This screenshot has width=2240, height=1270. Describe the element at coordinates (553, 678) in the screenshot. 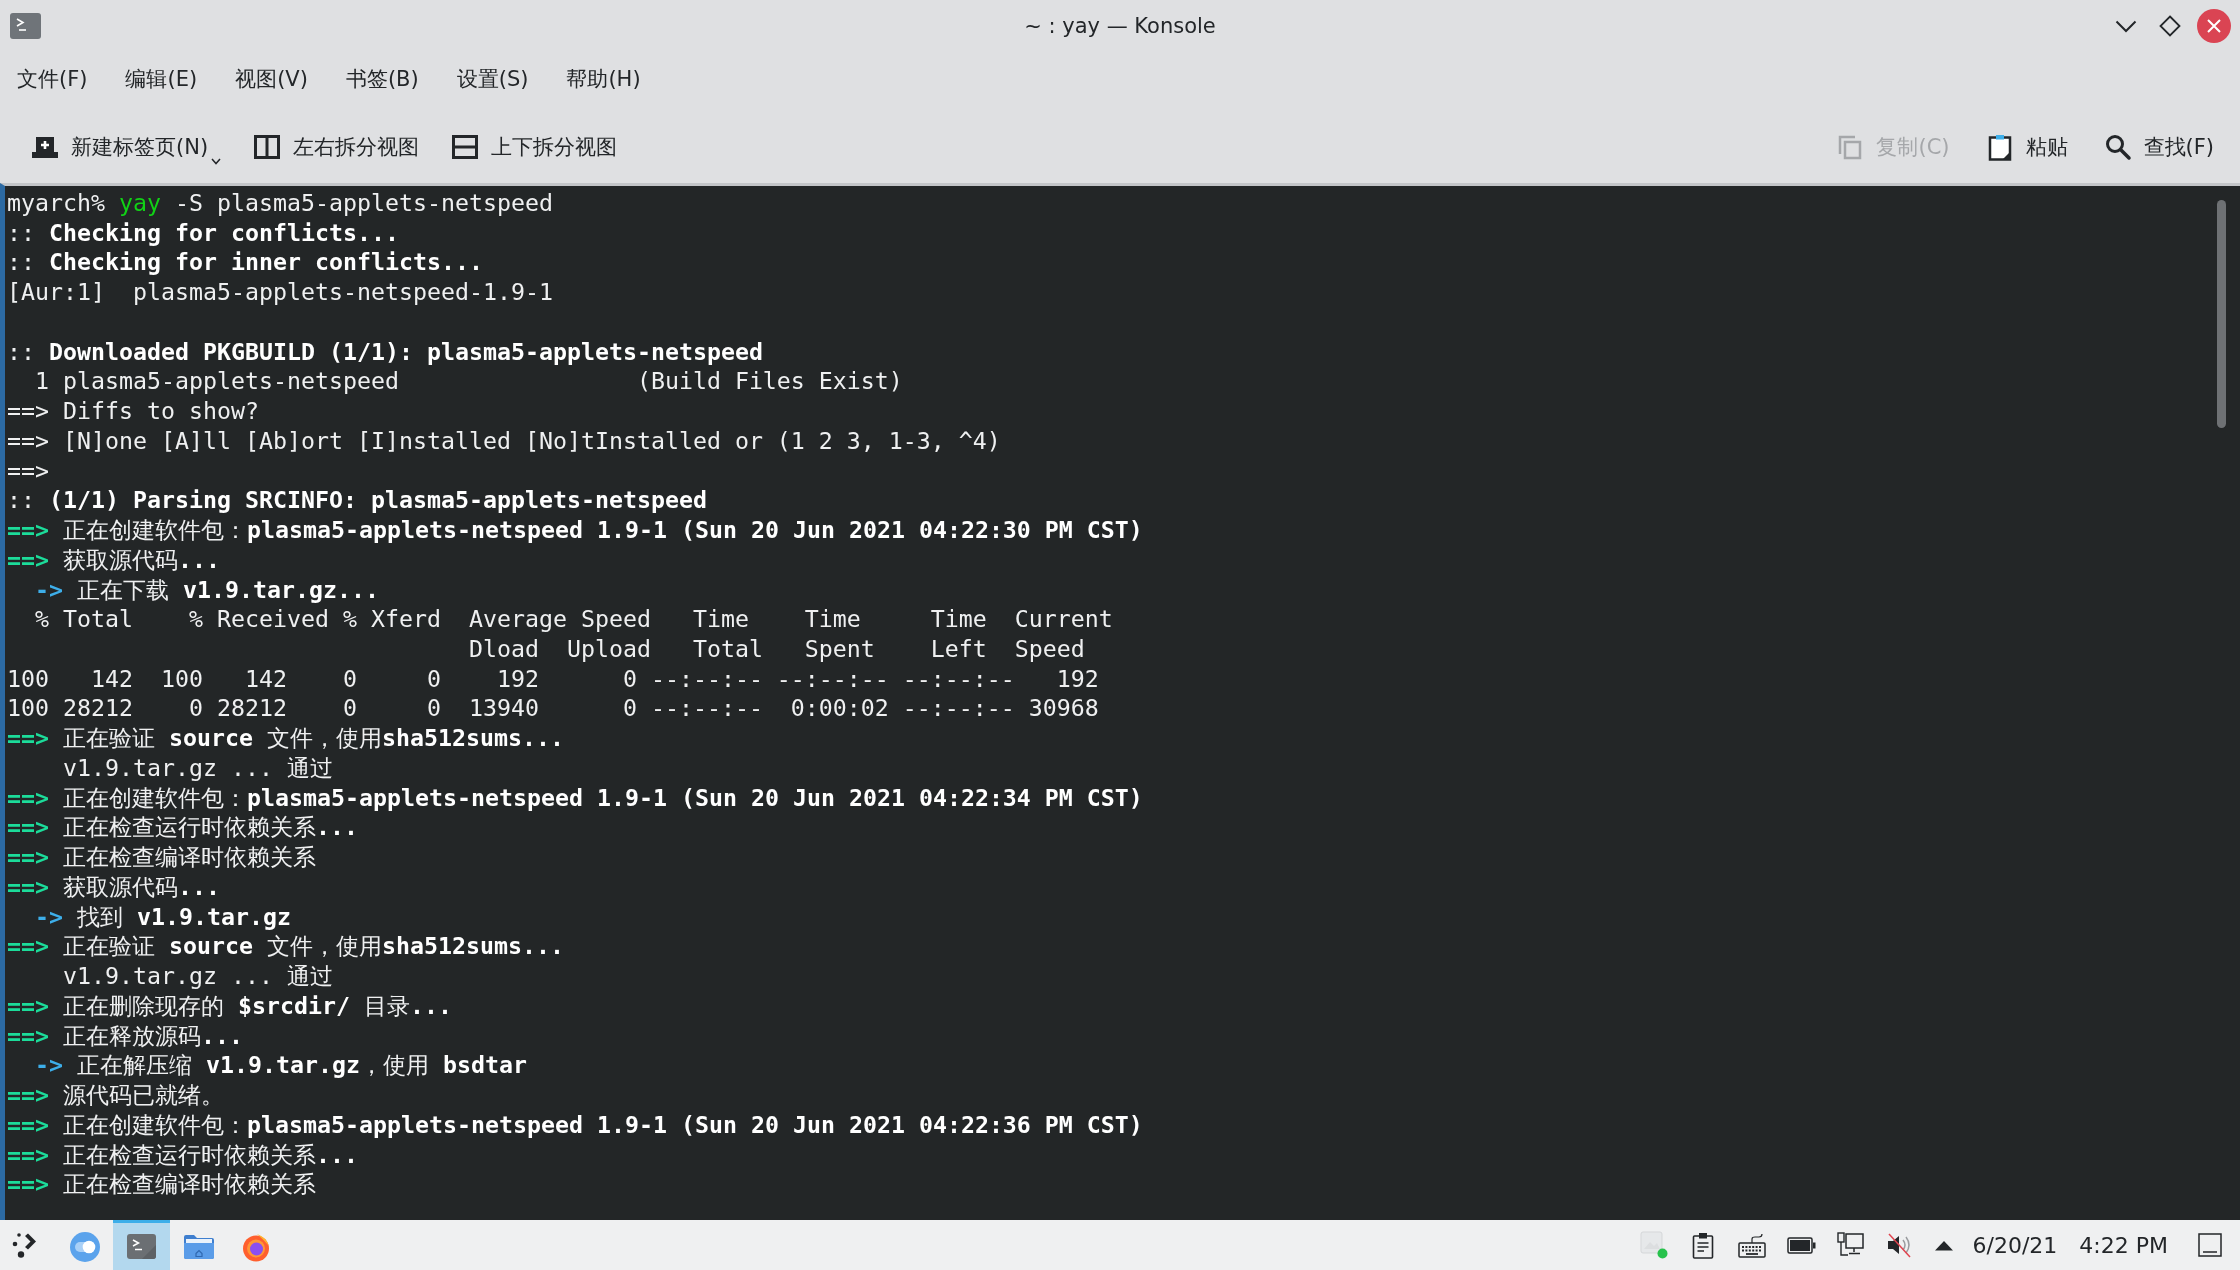

I see `terminal-line: 100 142 100 142 0 0 192 0 --:--:-- --:--:-- --:--:-- 192` at that location.